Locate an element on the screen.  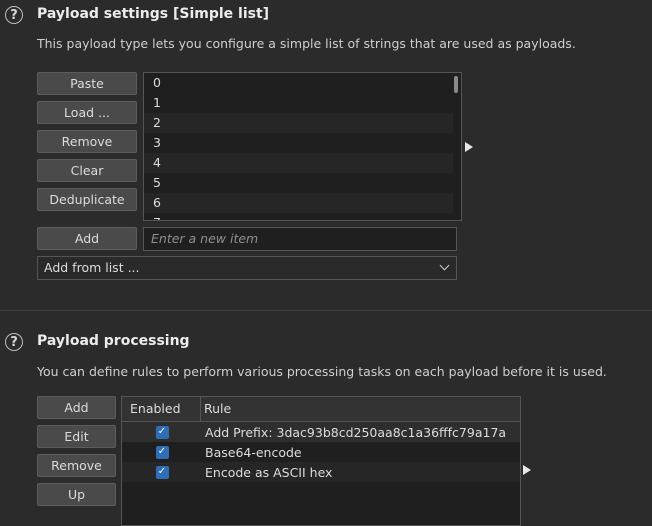
rule-cell: Encode as ASCII hex is located at coordinates (269, 472).